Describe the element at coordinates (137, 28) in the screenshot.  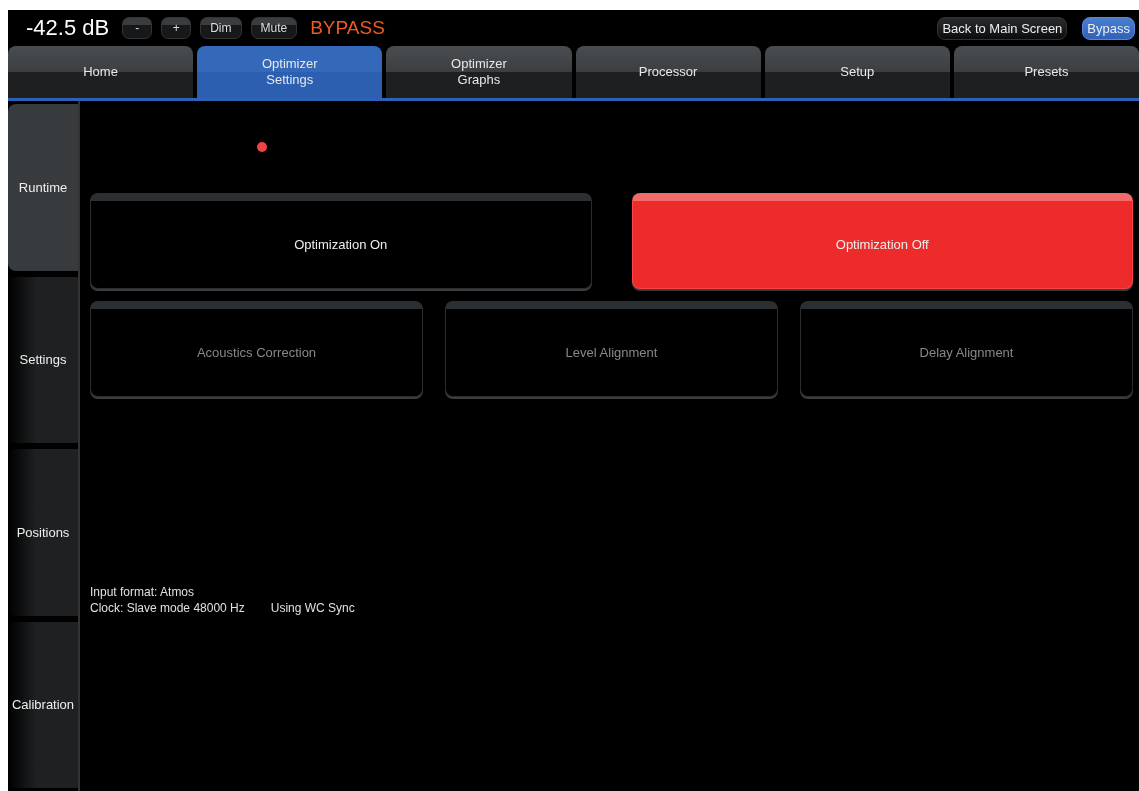
I see `volume-control-button: -` at that location.